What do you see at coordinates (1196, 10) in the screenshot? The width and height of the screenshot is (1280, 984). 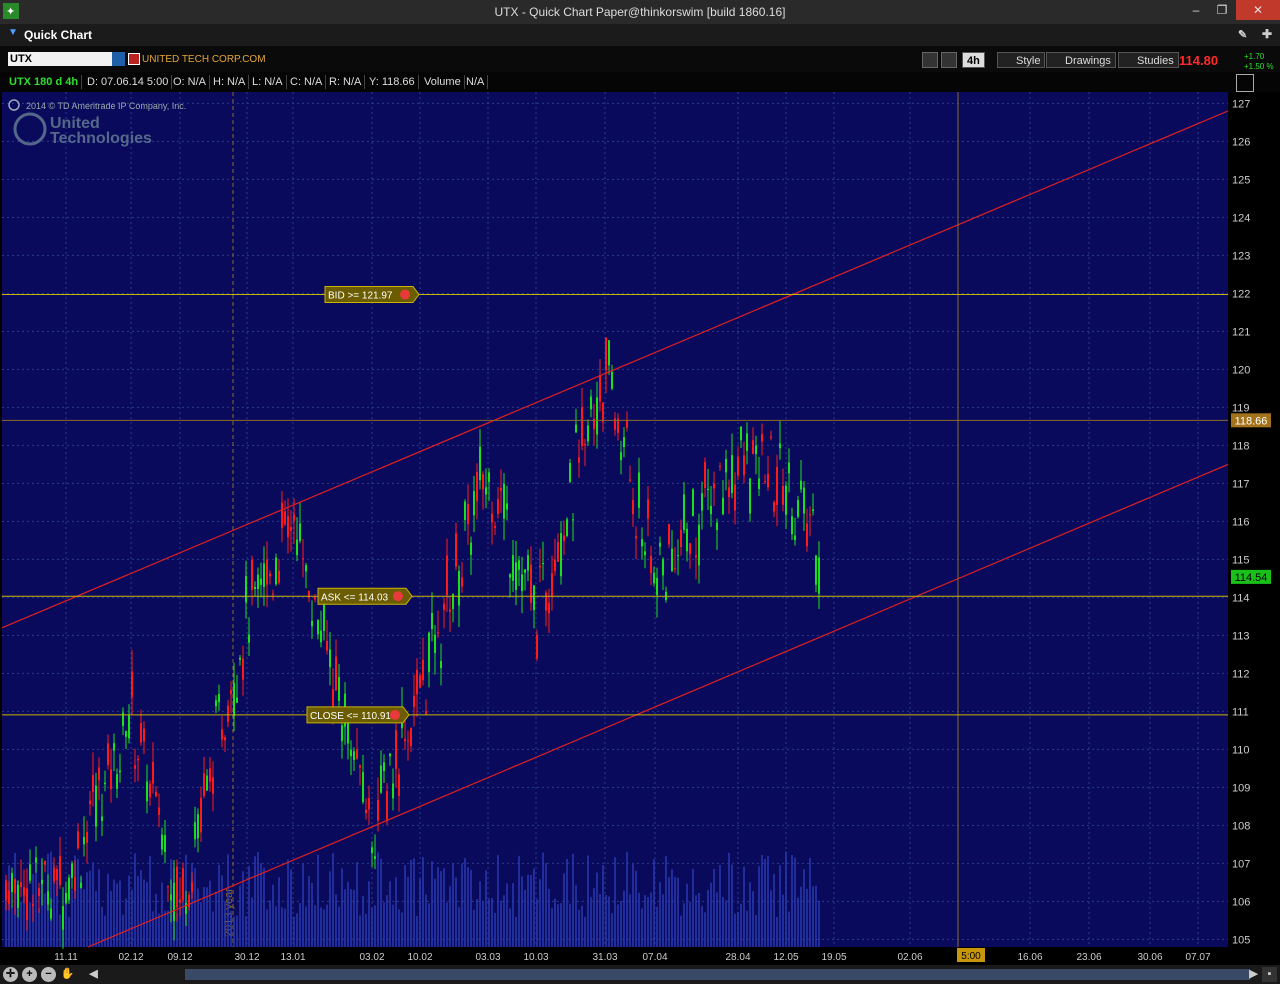 I see `minimize-icon: –` at bounding box center [1196, 10].